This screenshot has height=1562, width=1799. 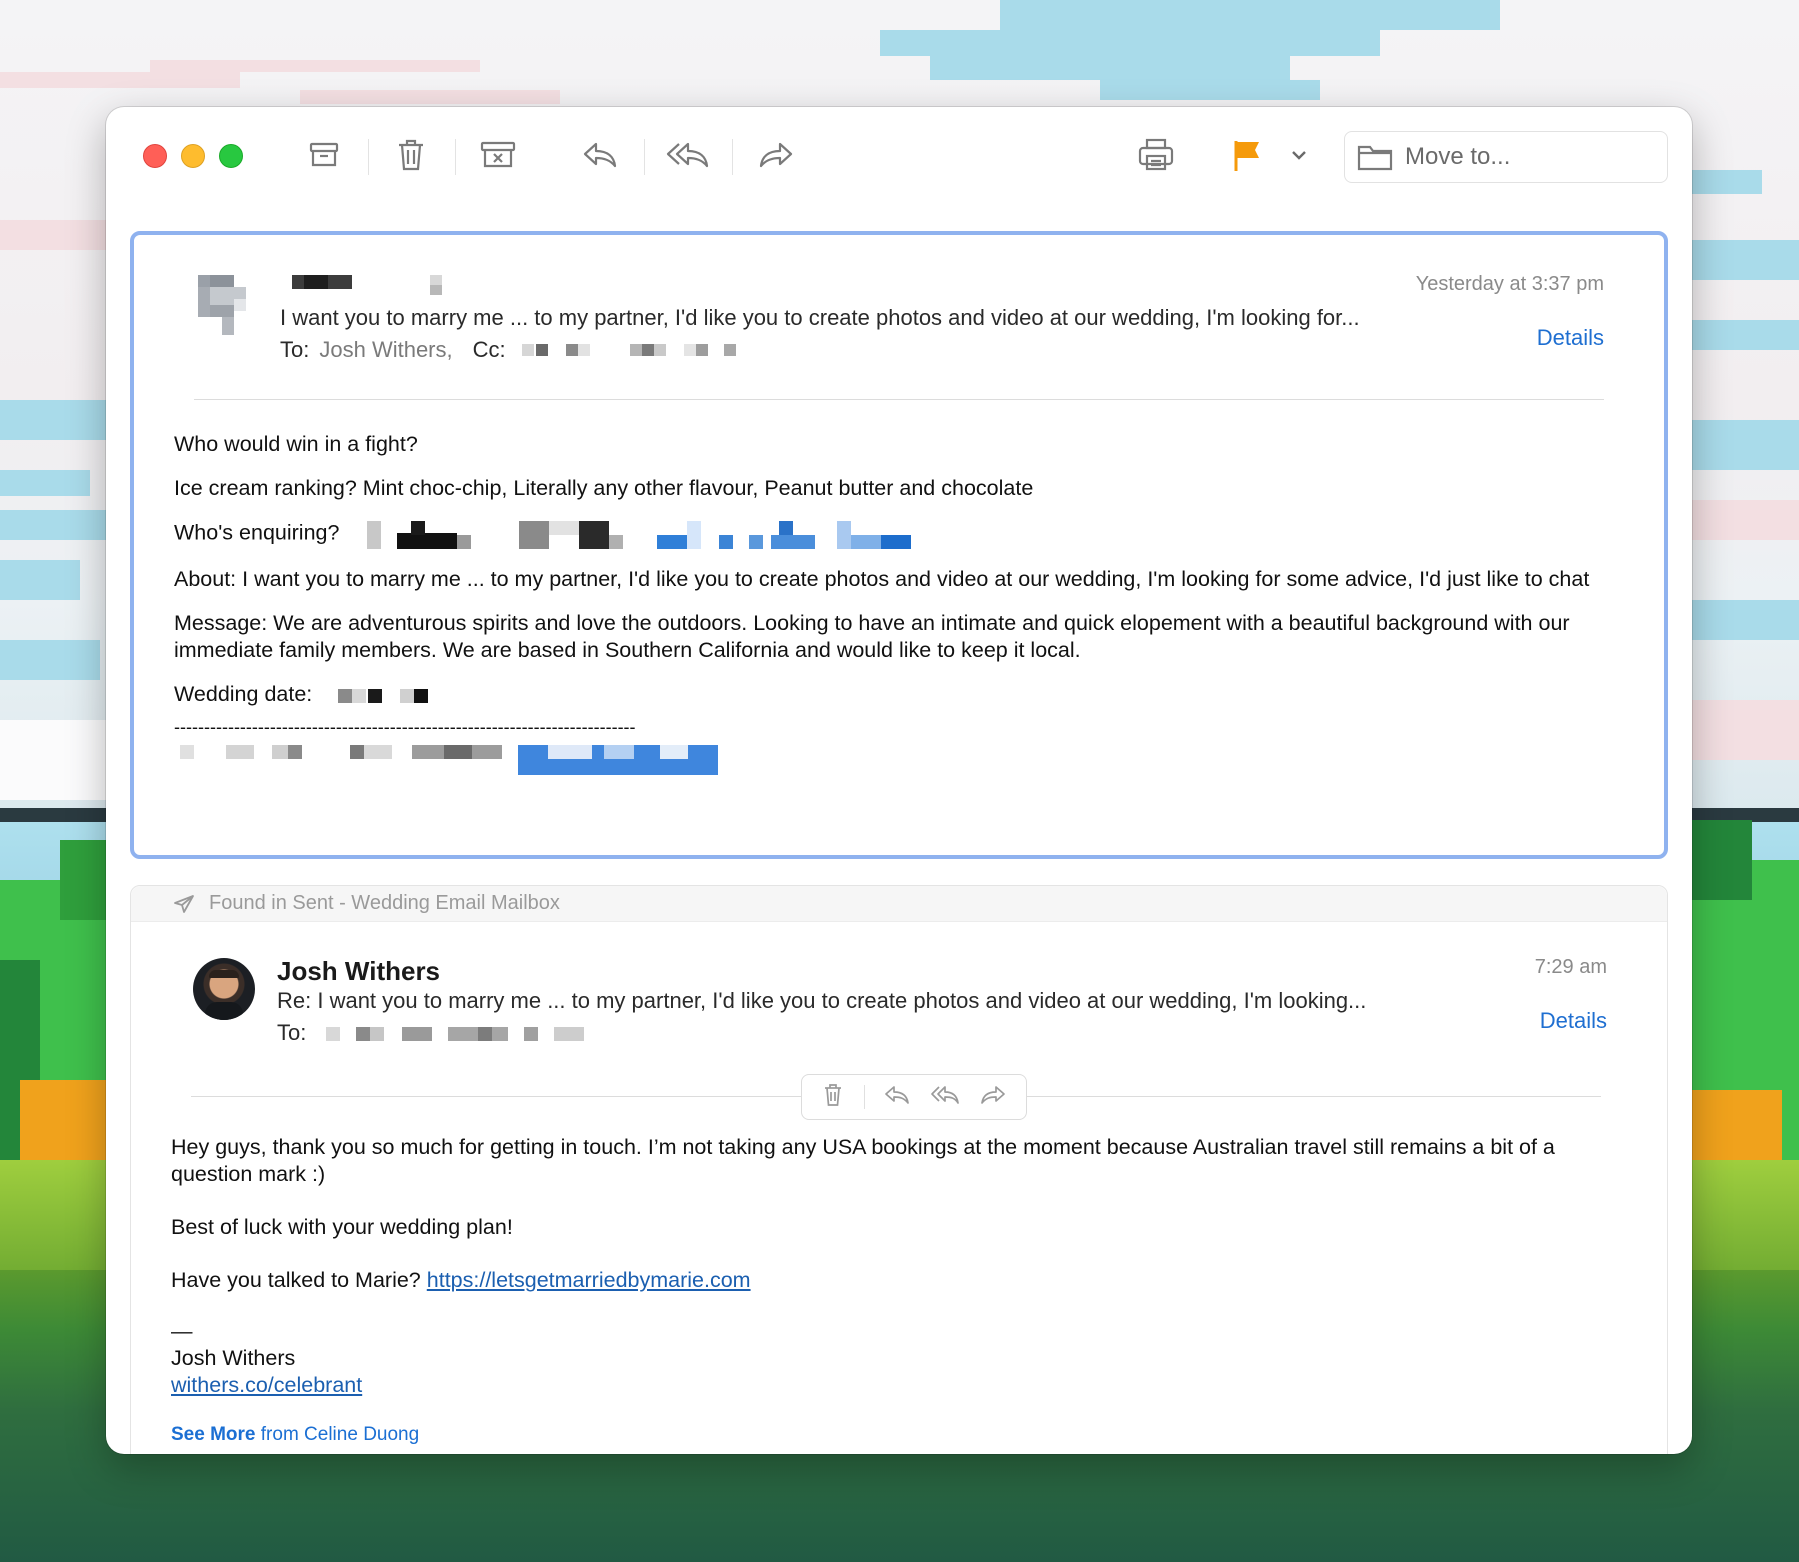 I want to click on signature: — Josh Withers withers.co/celebrant, so click(x=893, y=1358).